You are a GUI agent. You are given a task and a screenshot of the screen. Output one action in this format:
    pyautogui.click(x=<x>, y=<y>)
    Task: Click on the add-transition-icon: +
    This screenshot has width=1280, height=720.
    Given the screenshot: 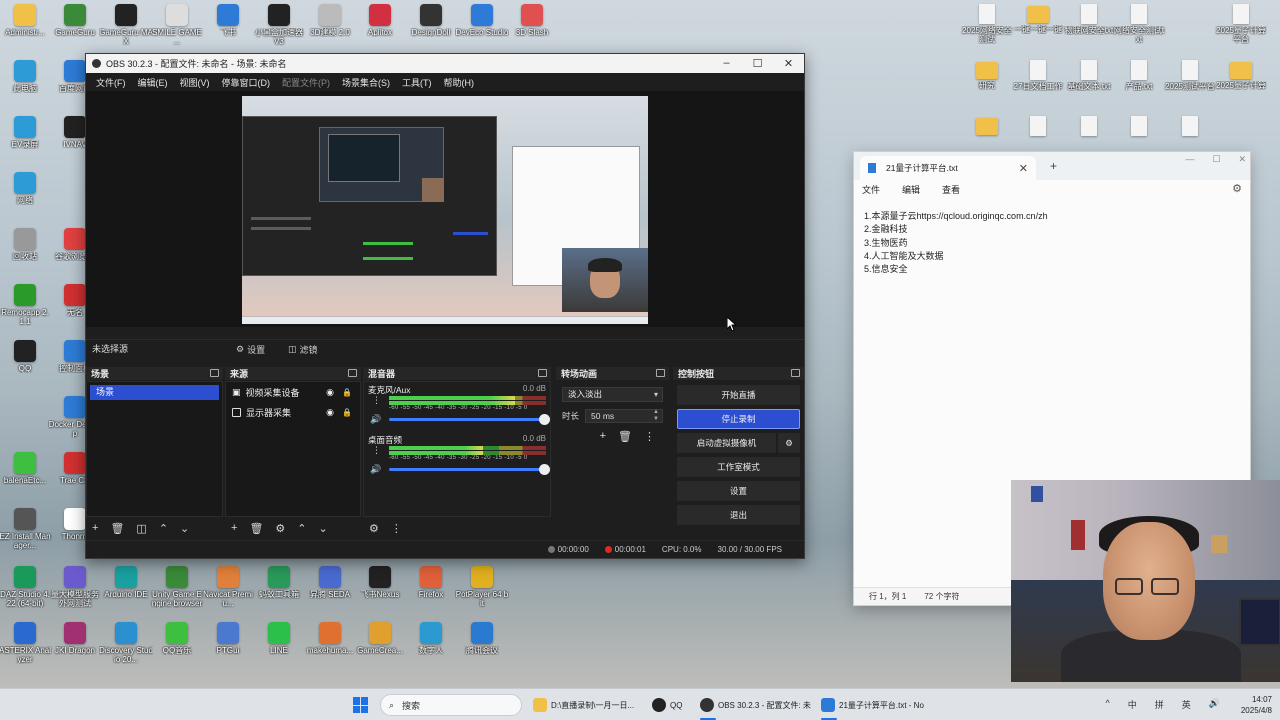 What is the action you would take?
    pyautogui.click(x=603, y=436)
    